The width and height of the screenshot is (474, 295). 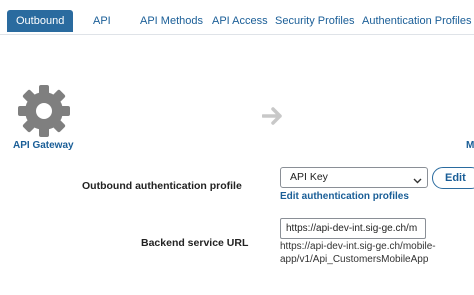 I want to click on edit-auth-profiles-link: Edit authentication profiles, so click(x=344, y=196).